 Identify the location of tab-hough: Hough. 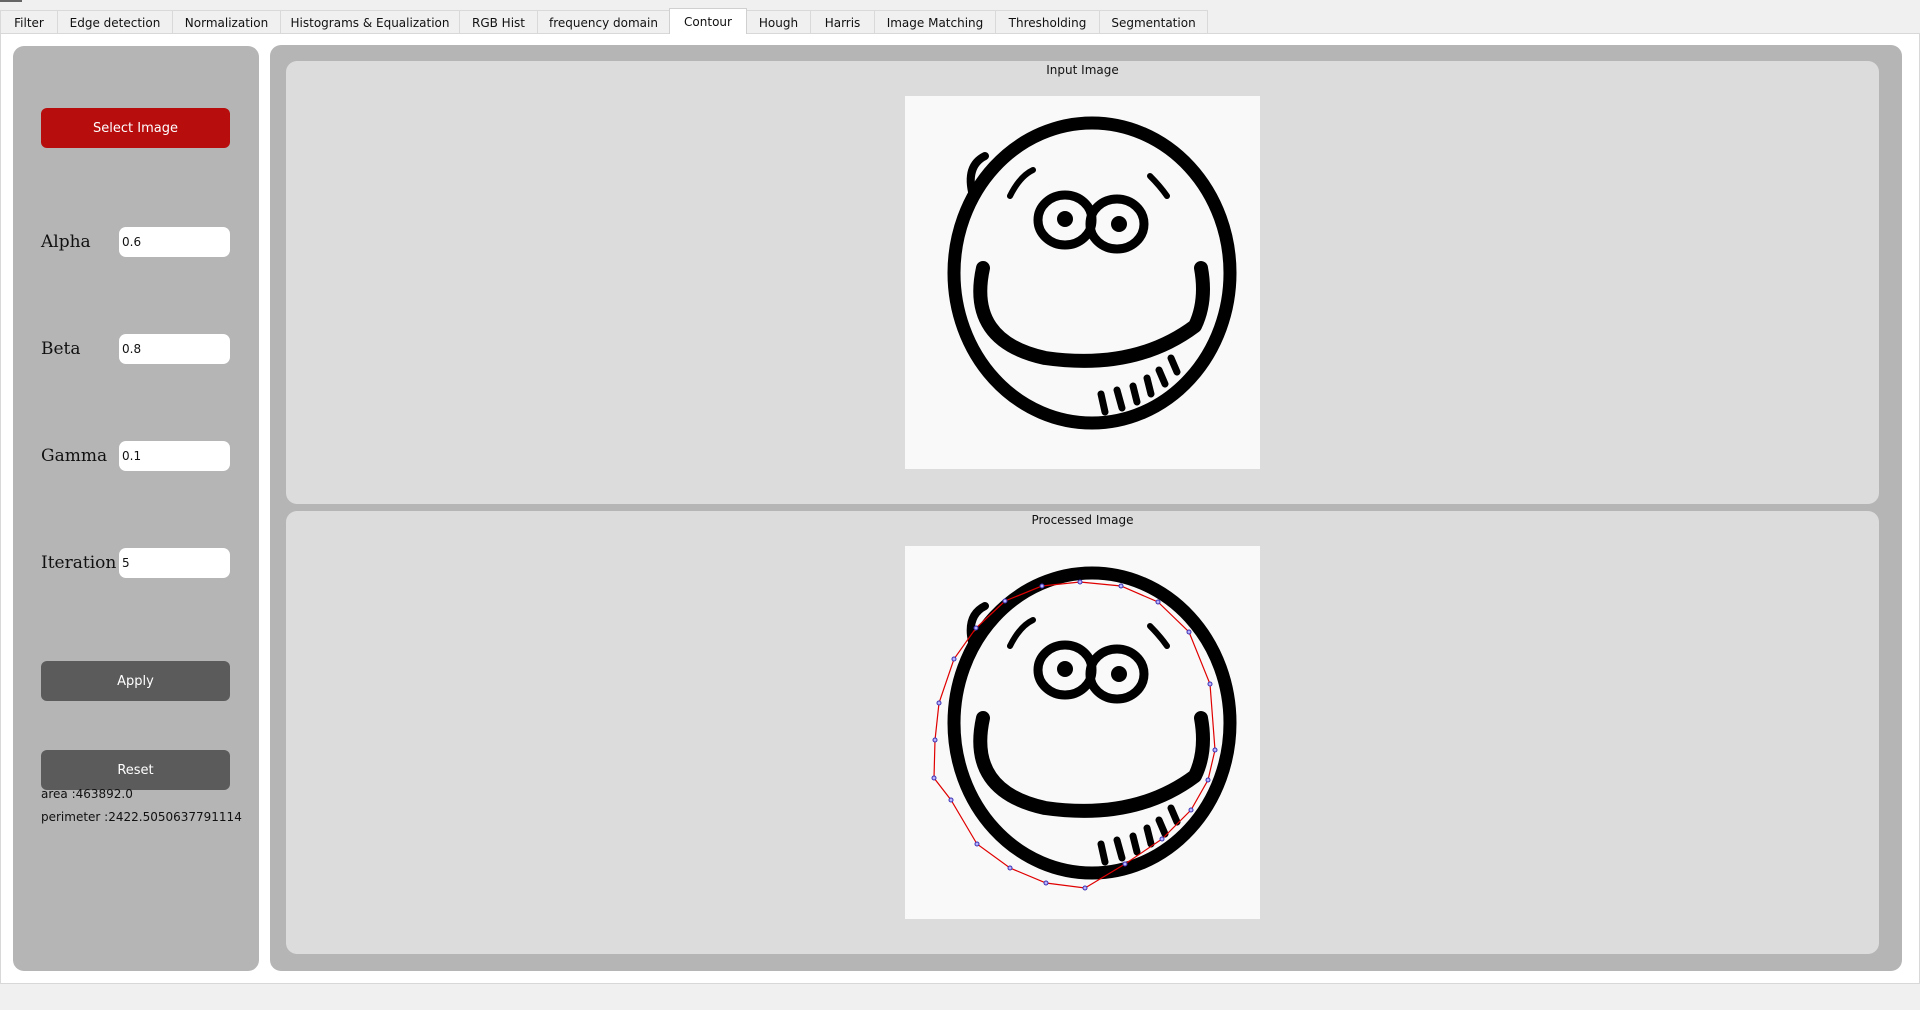
(778, 22).